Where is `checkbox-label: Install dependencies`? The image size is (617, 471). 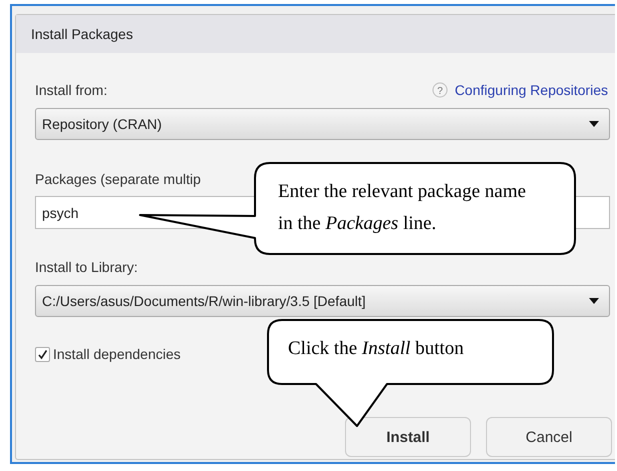
checkbox-label: Install dependencies is located at coordinates (117, 354).